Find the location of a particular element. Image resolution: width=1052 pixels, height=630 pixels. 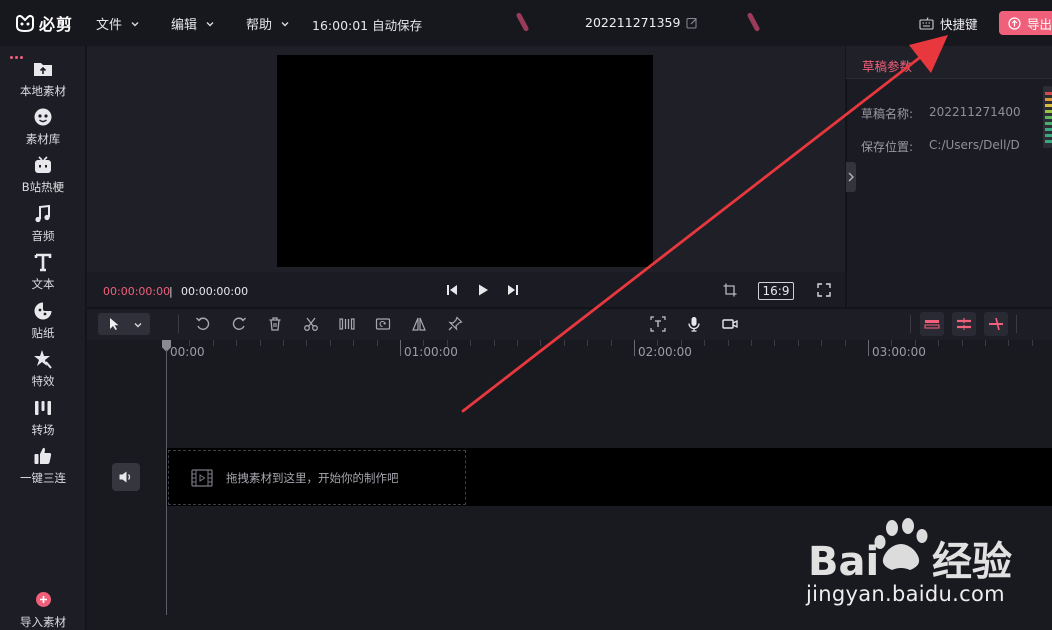

menu-edit-label: 编辑 is located at coordinates (184, 25).